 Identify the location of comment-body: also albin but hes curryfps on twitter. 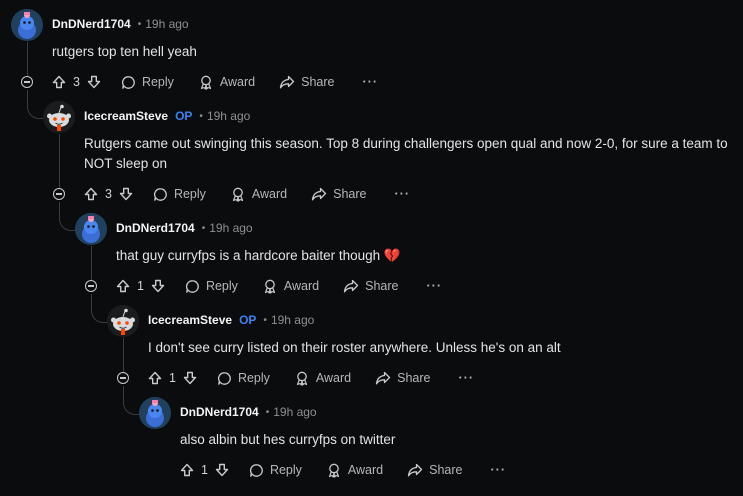
(288, 439).